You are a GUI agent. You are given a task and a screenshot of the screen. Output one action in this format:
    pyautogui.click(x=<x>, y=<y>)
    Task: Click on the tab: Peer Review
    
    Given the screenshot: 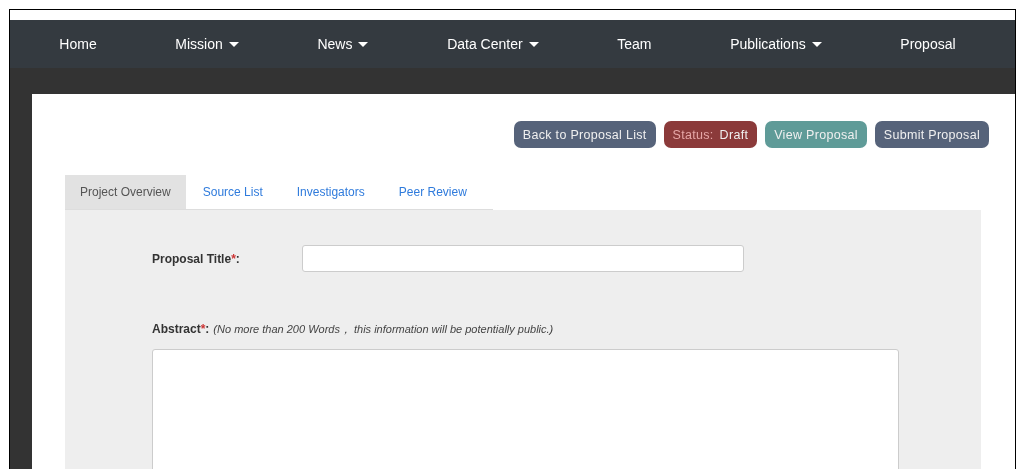 What is the action you would take?
    pyautogui.click(x=432, y=192)
    